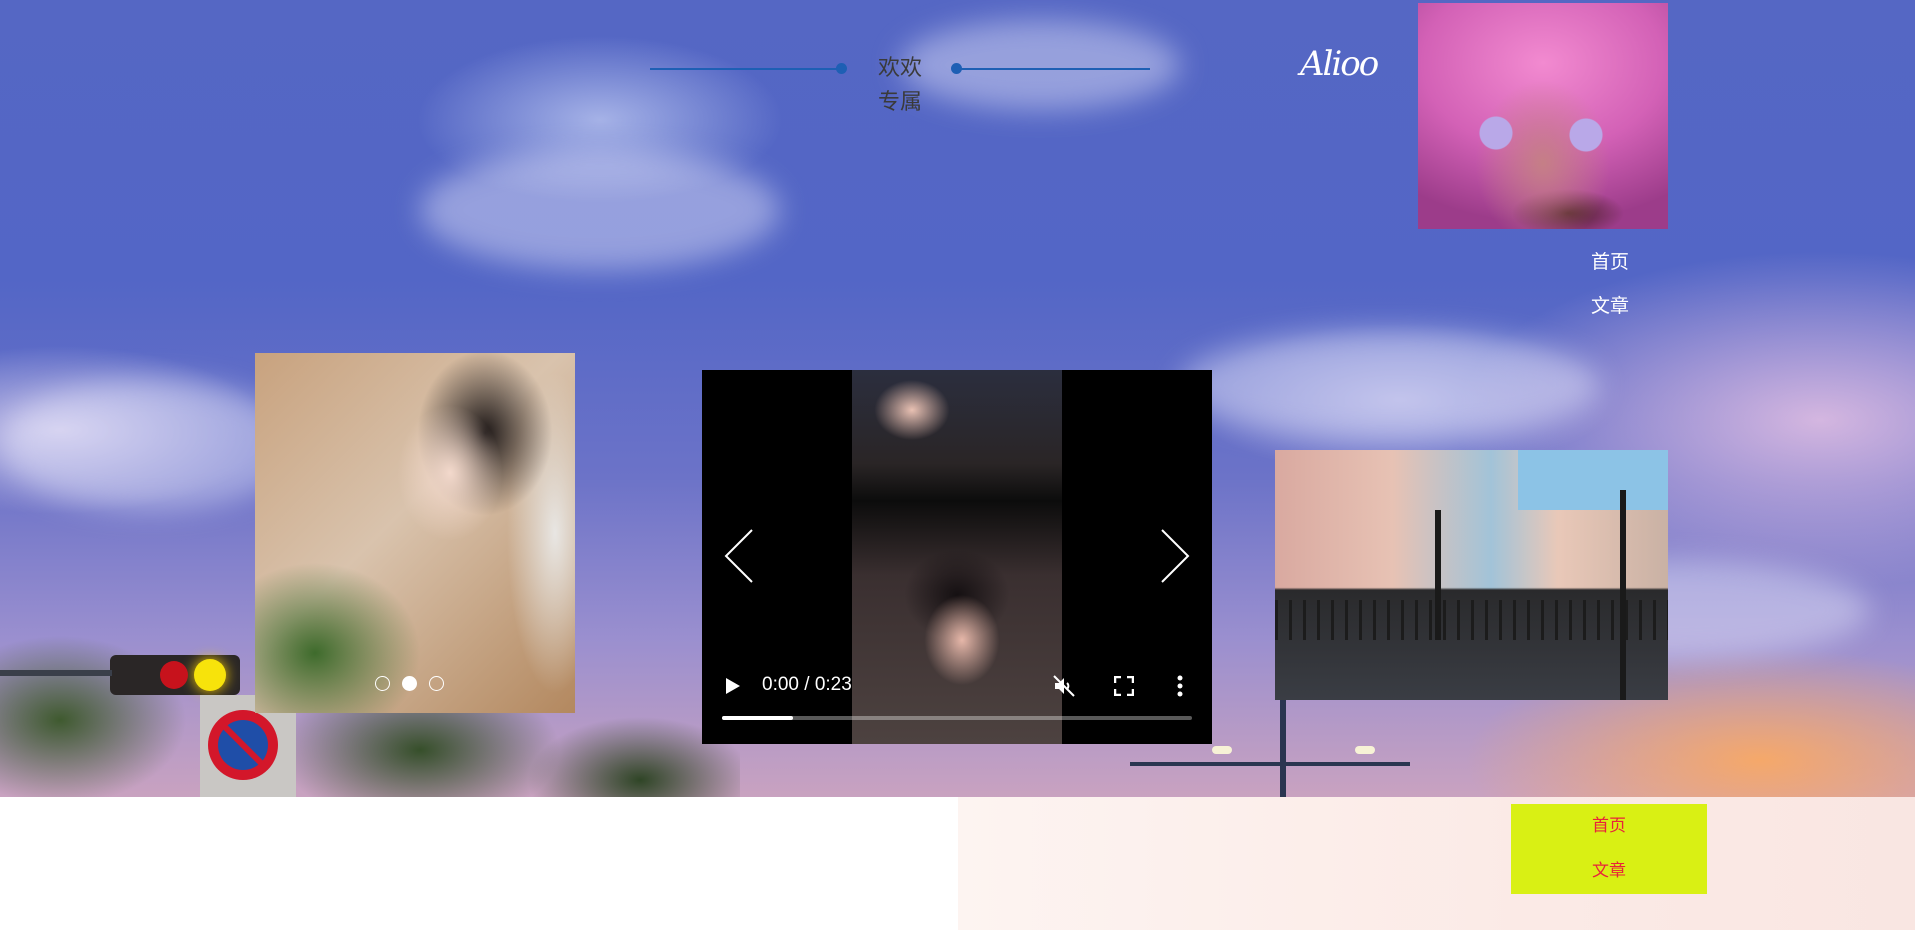  I want to click on venice-street-photo, so click(1471, 575).